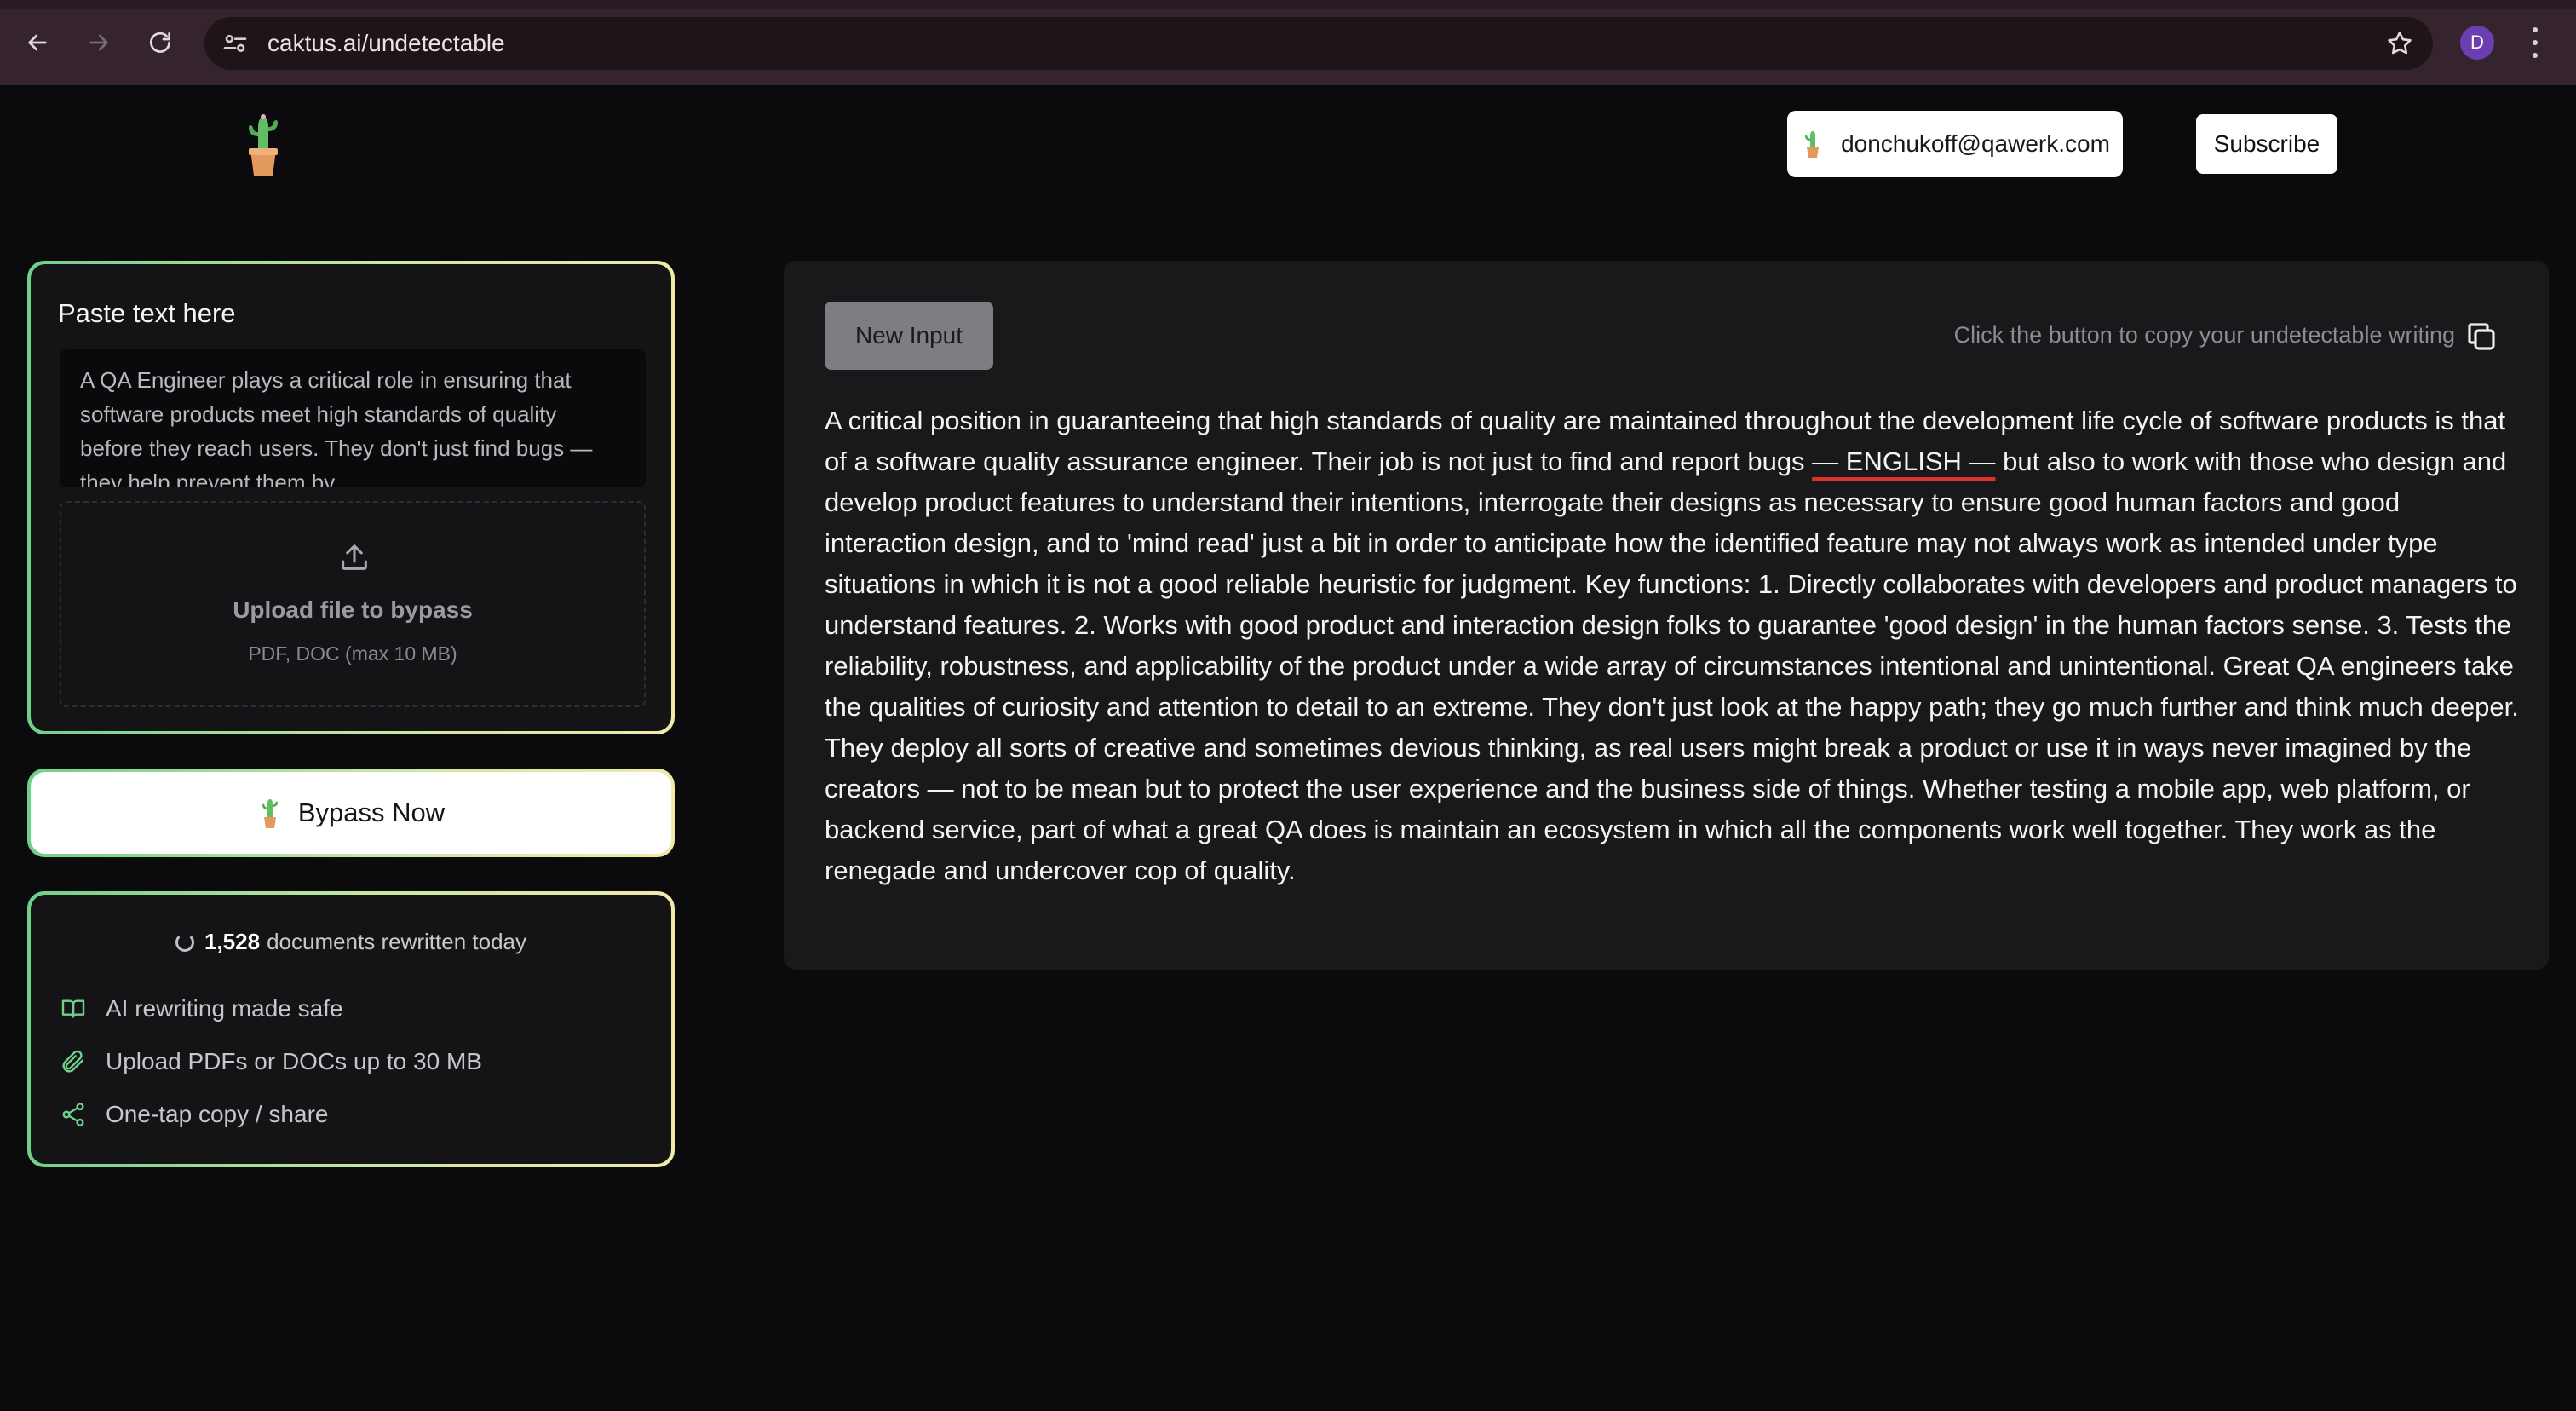 This screenshot has height=1411, width=2576. Describe the element at coordinates (233, 941) in the screenshot. I see `documents-count: 1,528` at that location.